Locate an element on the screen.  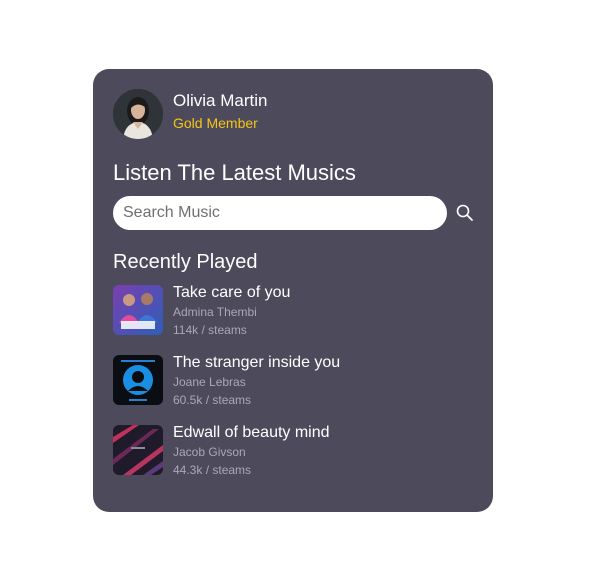
track-streams: 114k / steams is located at coordinates (210, 330).